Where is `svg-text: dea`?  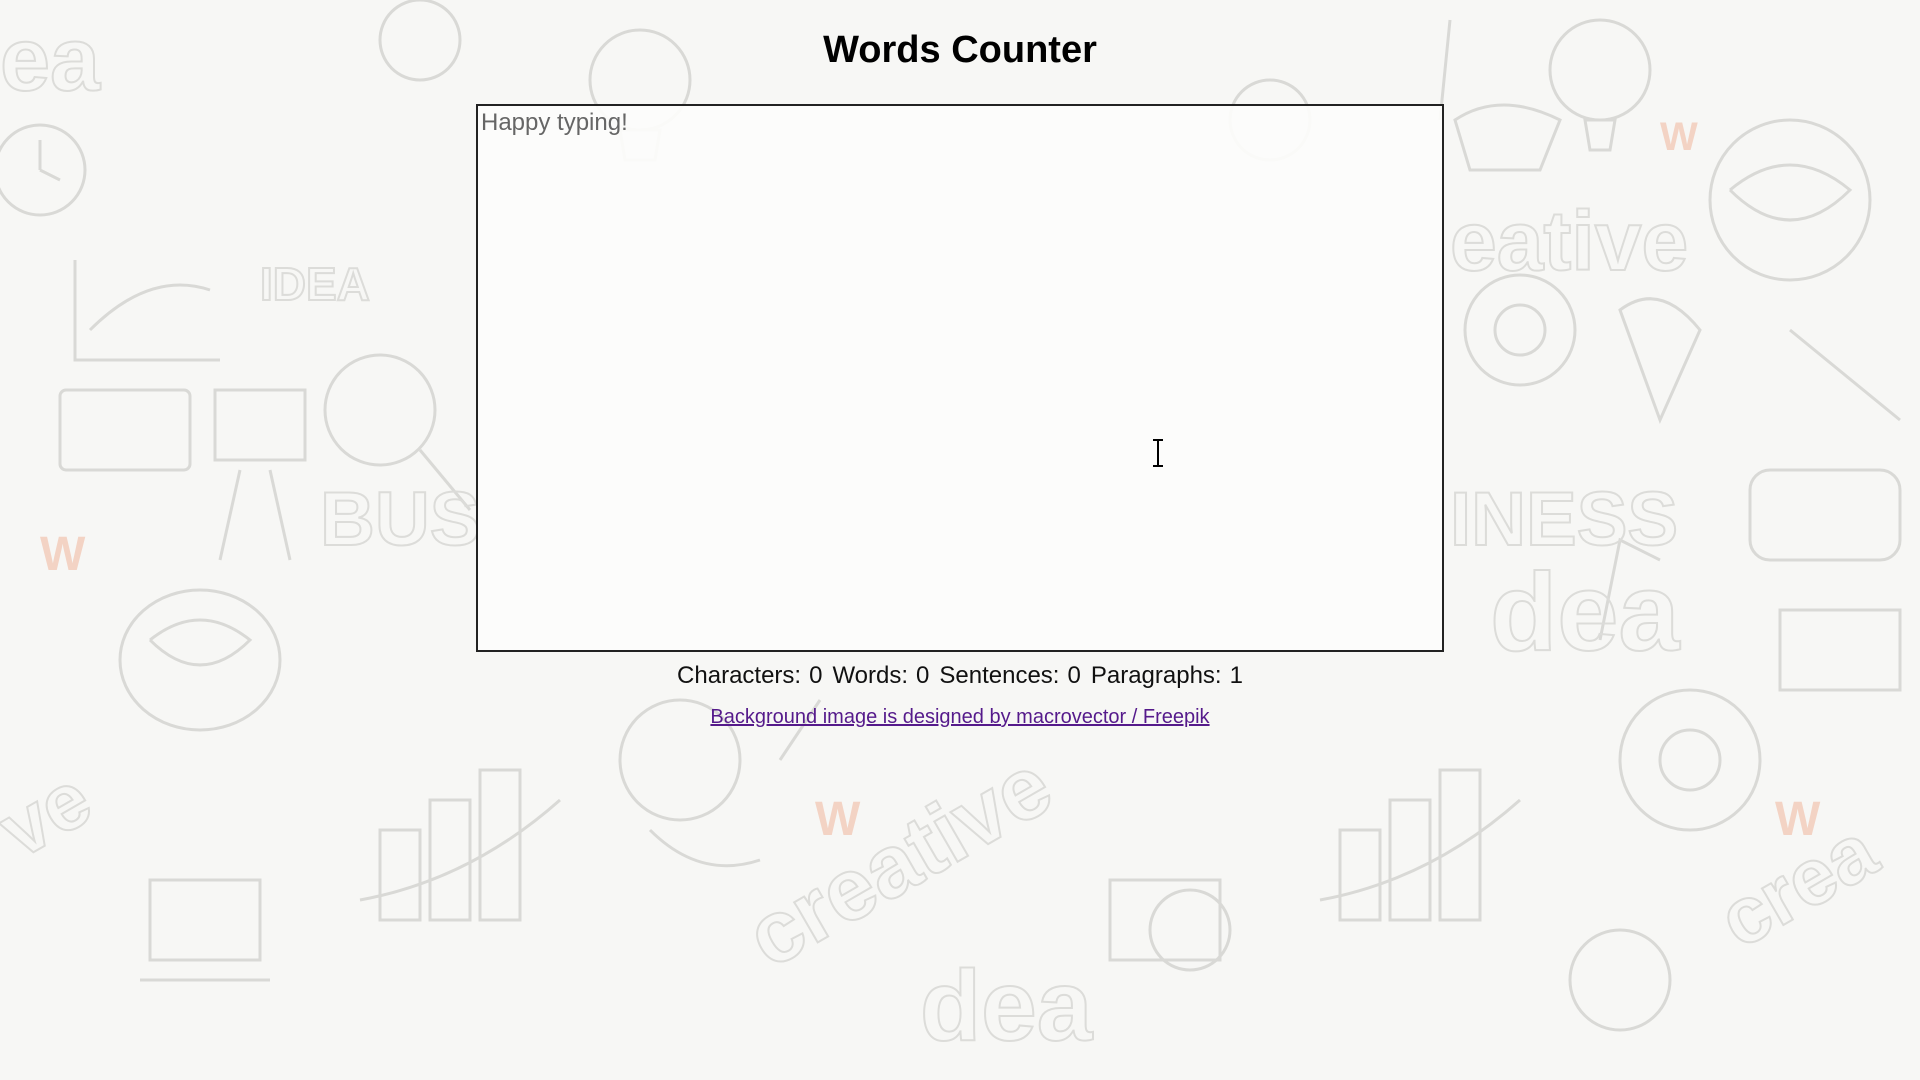 svg-text: dea is located at coordinates (1007, 1006).